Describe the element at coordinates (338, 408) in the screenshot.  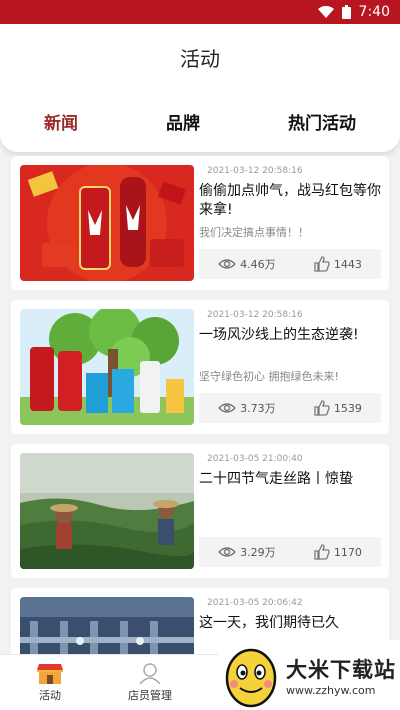
I see `like-button: 1539` at that location.